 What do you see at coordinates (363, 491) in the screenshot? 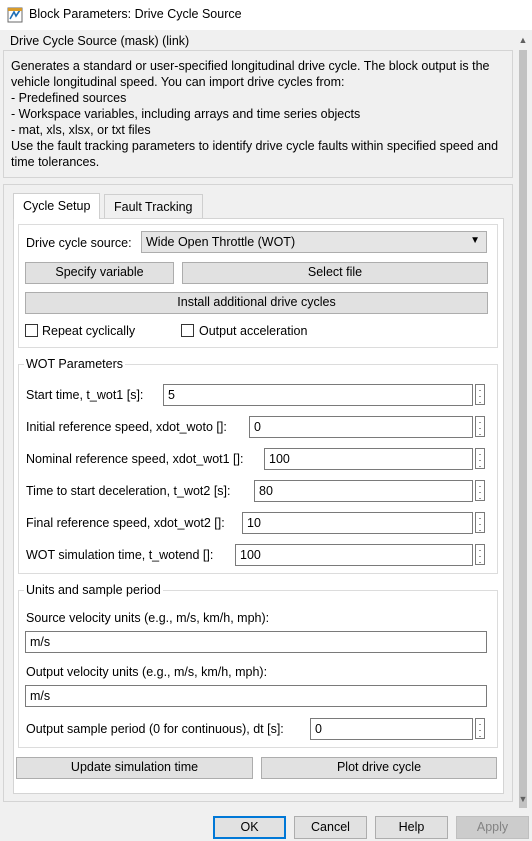
I see `decel-time-input: 80` at bounding box center [363, 491].